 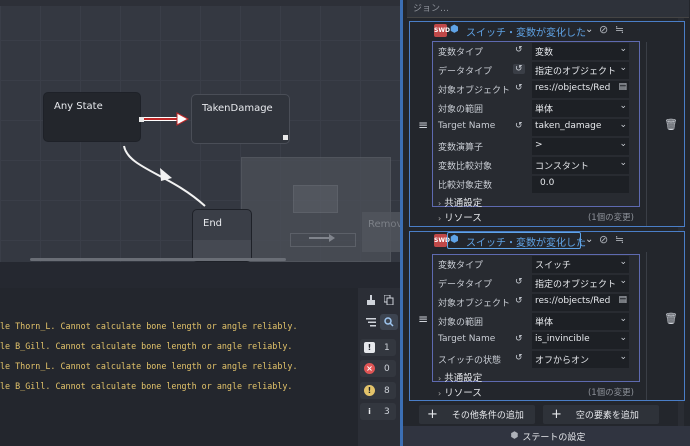 I want to click on variable-operator-select: > ⌄, so click(x=580, y=146).